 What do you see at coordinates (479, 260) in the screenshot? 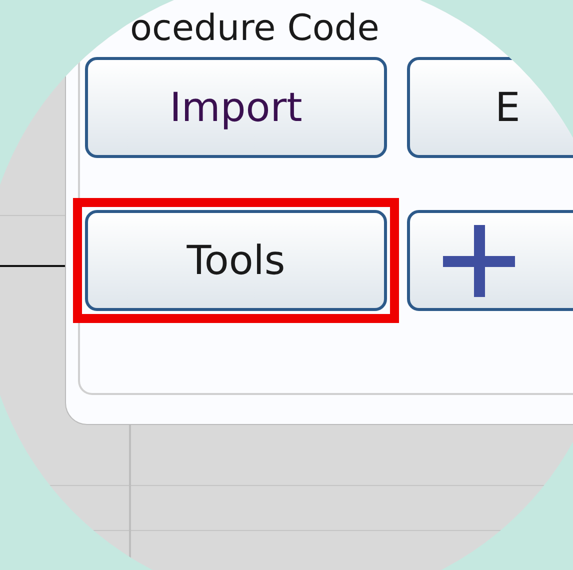
I see `plus-icon` at bounding box center [479, 260].